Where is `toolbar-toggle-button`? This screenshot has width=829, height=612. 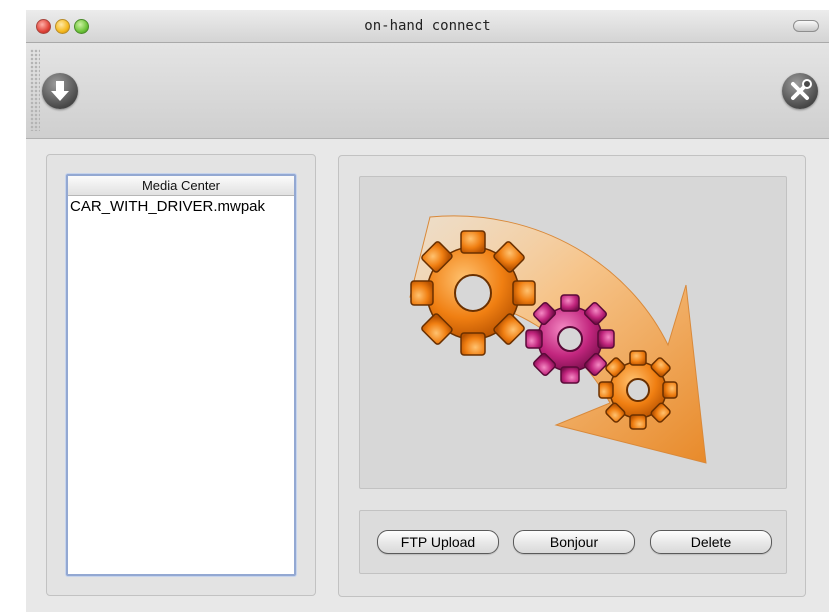
toolbar-toggle-button is located at coordinates (806, 26).